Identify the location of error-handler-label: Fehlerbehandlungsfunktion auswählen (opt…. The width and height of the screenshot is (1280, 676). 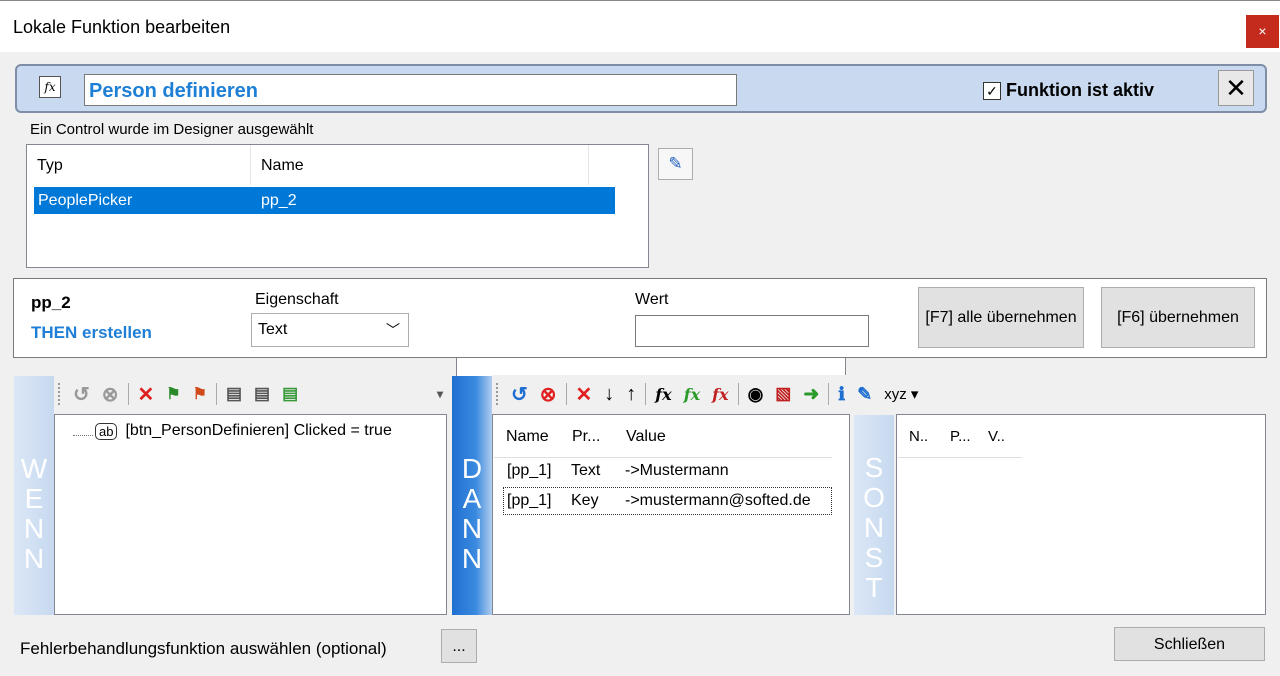
(203, 648).